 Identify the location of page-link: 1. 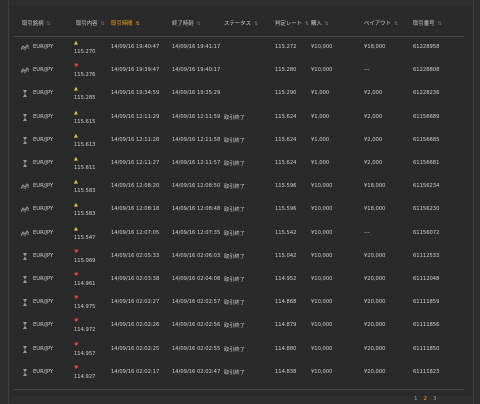
(416, 399).